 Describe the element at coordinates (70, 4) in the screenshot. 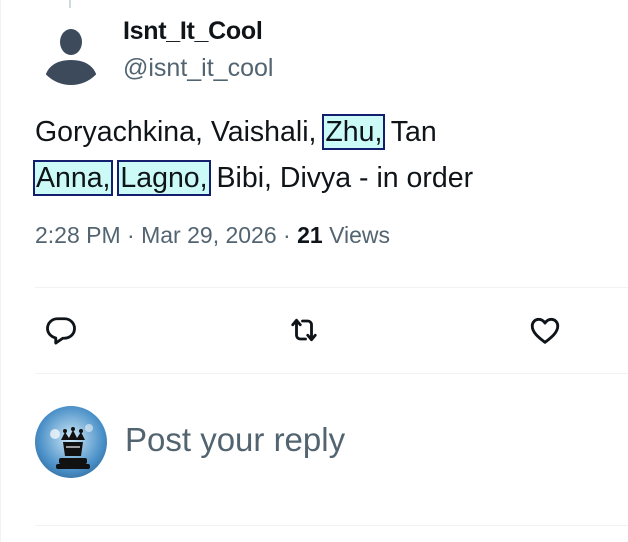

I see `thread-line` at that location.